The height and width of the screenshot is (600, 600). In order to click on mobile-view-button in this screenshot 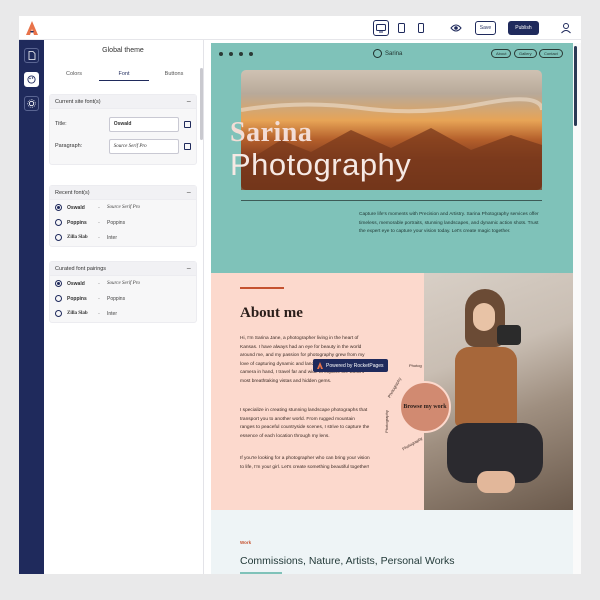, I will do `click(421, 28)`.